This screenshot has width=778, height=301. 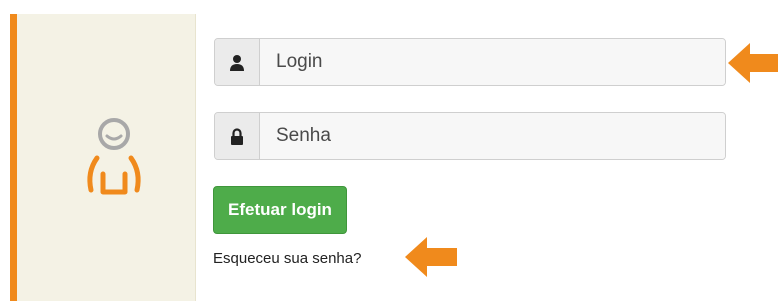 I want to click on accent-bar, so click(x=13, y=157).